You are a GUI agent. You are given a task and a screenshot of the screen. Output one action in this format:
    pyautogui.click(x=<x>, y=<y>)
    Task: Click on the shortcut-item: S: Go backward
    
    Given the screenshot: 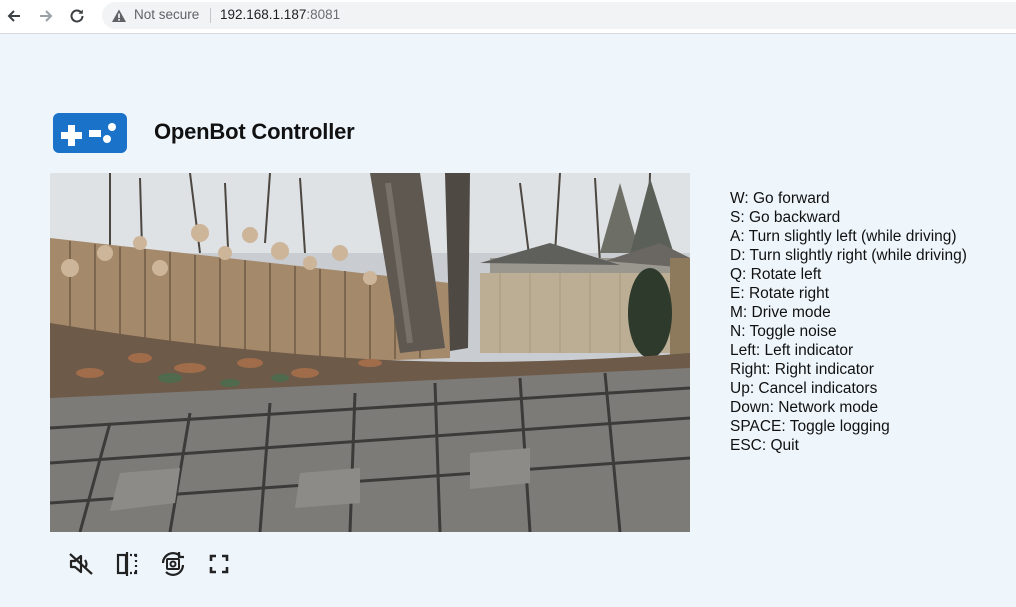 What is the action you would take?
    pyautogui.click(x=785, y=217)
    